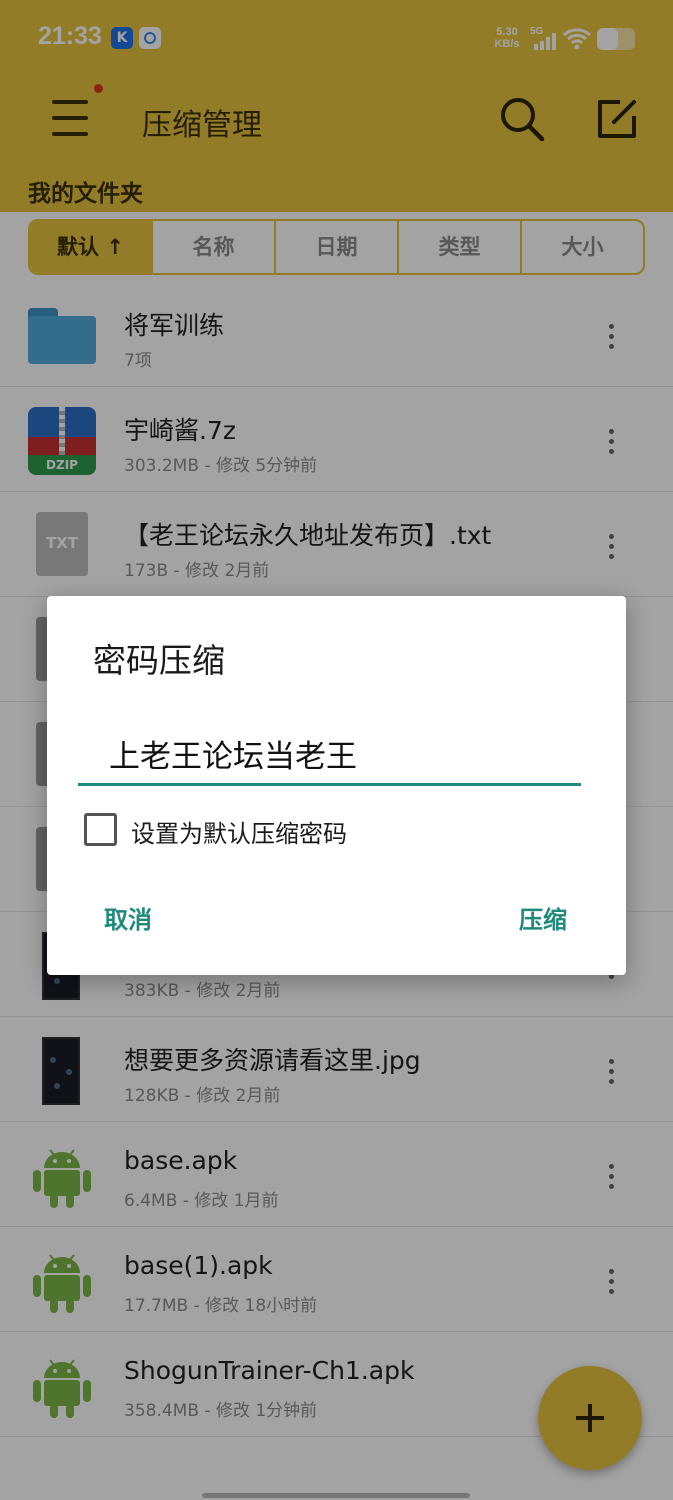 The height and width of the screenshot is (1500, 673). I want to click on home-indicator, so click(336, 1495).